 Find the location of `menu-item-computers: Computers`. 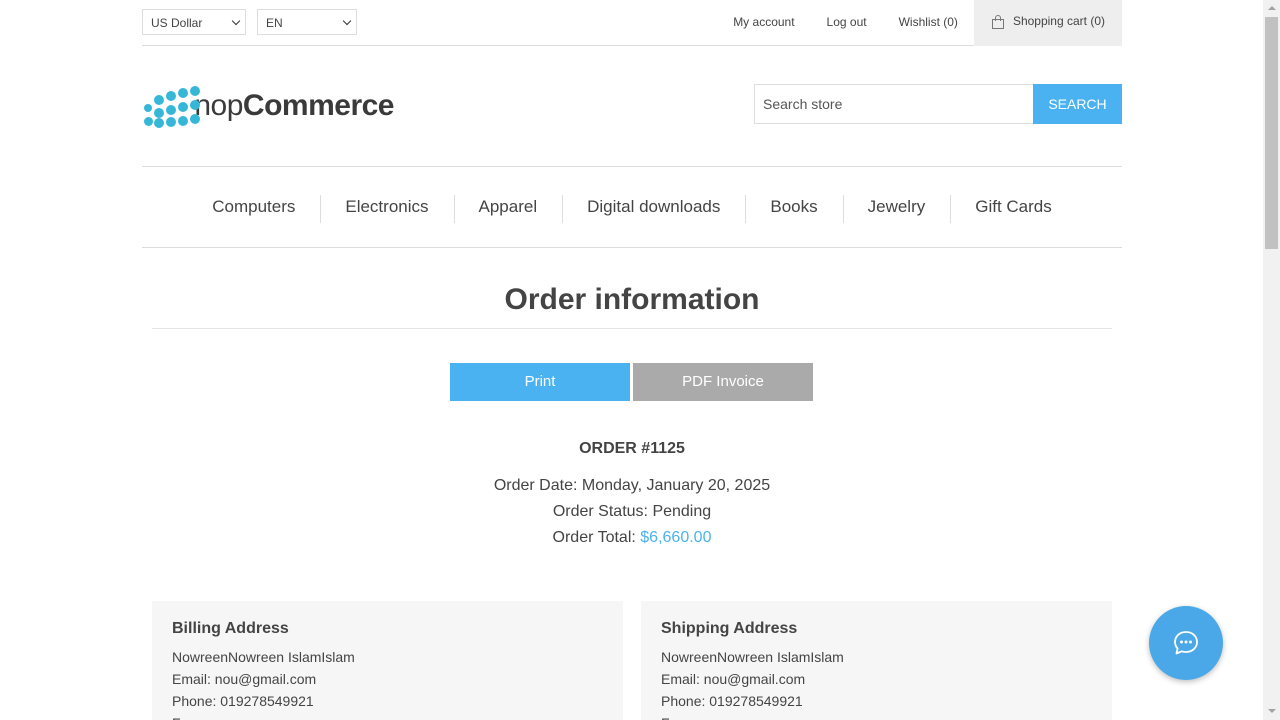

menu-item-computers: Computers is located at coordinates (253, 207).